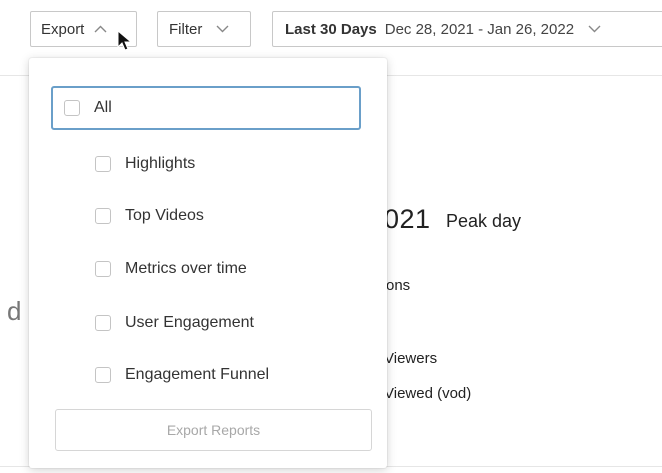  Describe the element at coordinates (213, 430) in the screenshot. I see `export-reports-button: Export Reports` at that location.